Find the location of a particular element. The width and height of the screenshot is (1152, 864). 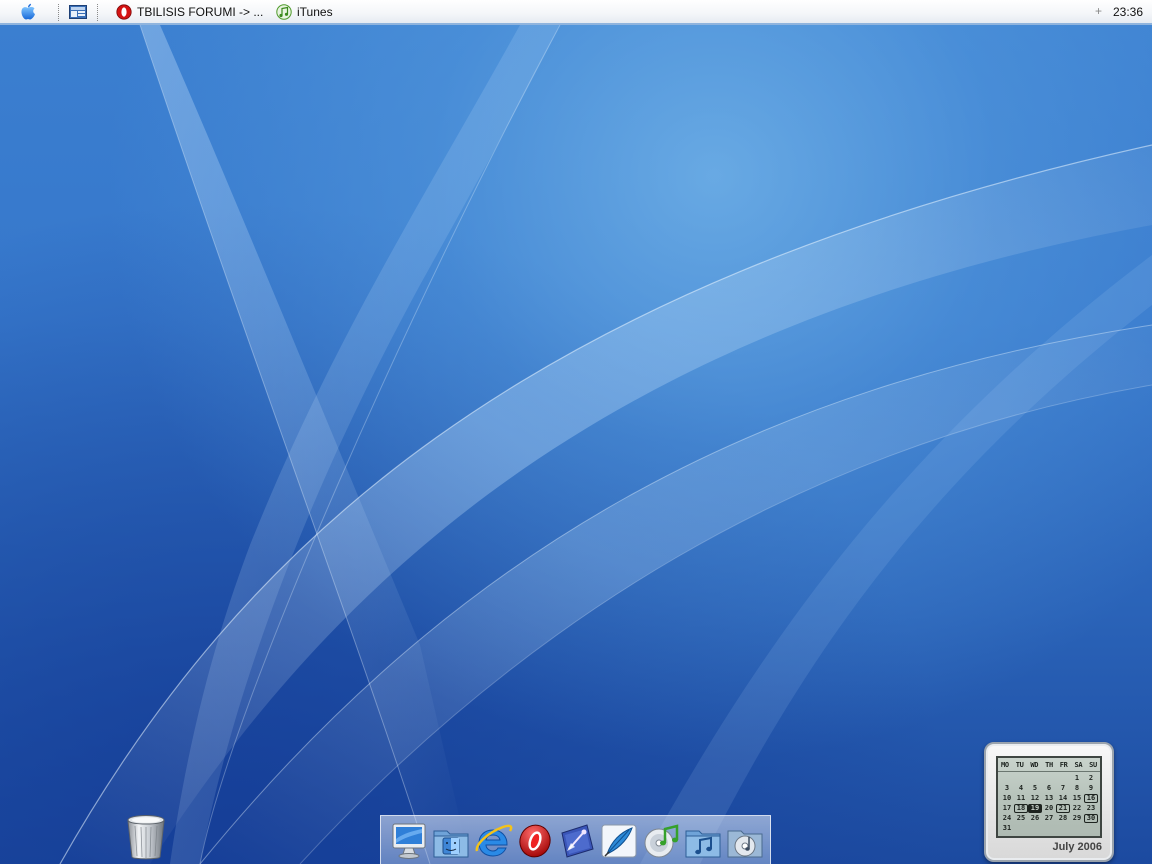

calendar-month-year: July 2006 is located at coordinates (1077, 847).